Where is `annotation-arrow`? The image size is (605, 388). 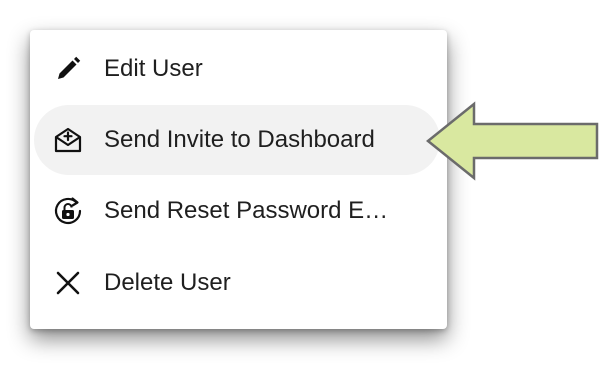
annotation-arrow is located at coordinates (512, 141).